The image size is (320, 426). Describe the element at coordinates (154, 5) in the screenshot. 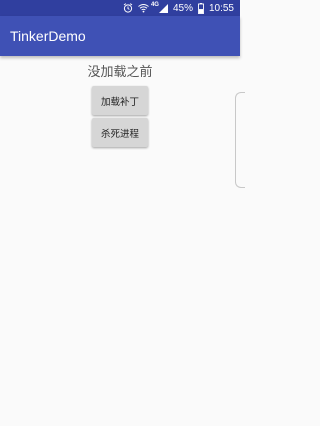

I see `network-type-label: 4G` at that location.